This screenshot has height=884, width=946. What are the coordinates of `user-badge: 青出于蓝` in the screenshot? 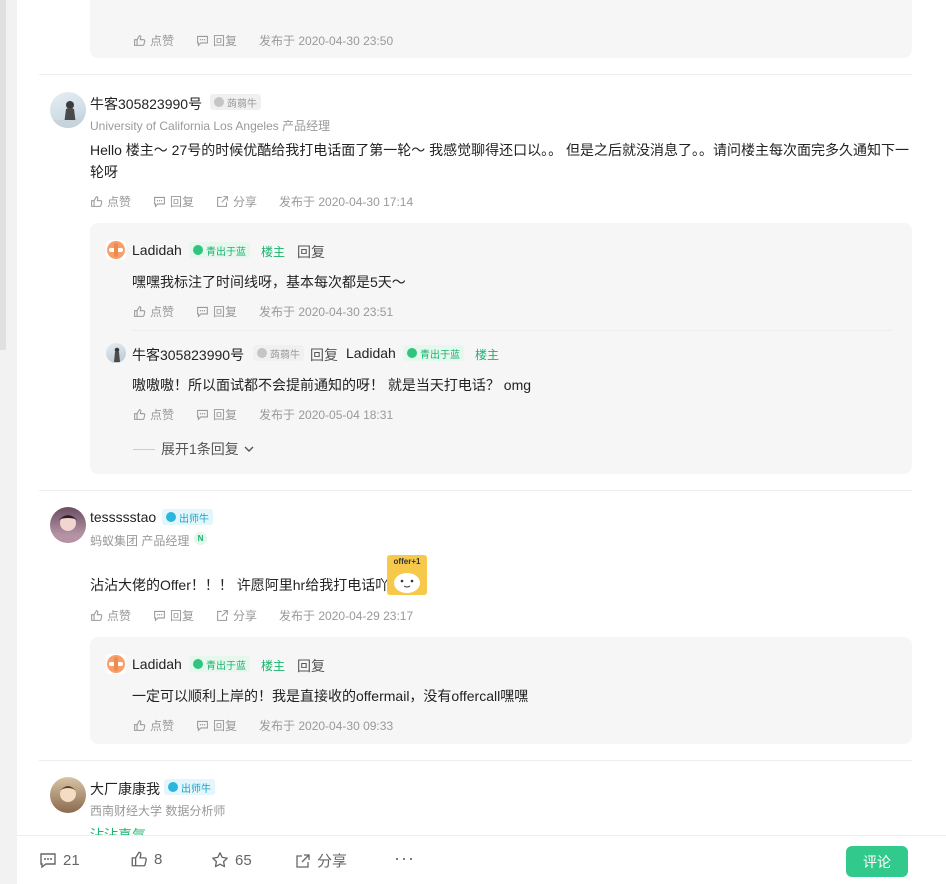 It's located at (219, 251).